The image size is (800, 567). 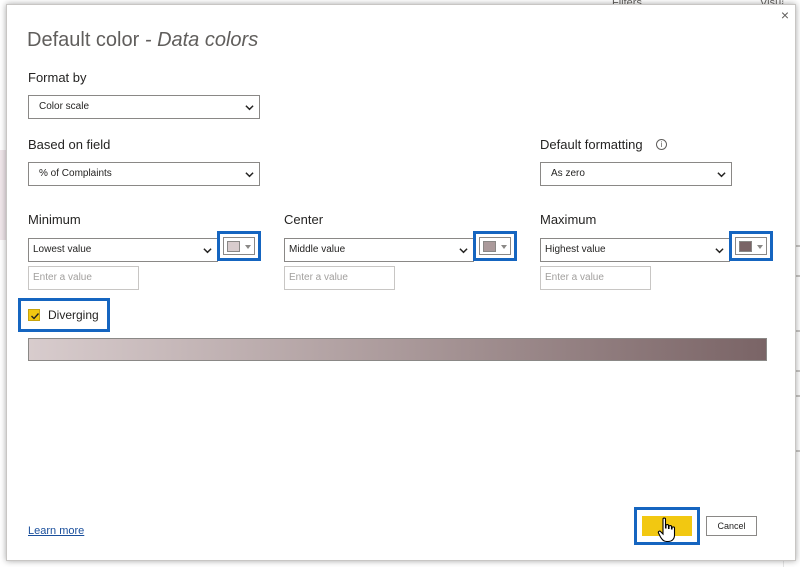 What do you see at coordinates (233, 246) in the screenshot?
I see `minimum-color-swatch` at bounding box center [233, 246].